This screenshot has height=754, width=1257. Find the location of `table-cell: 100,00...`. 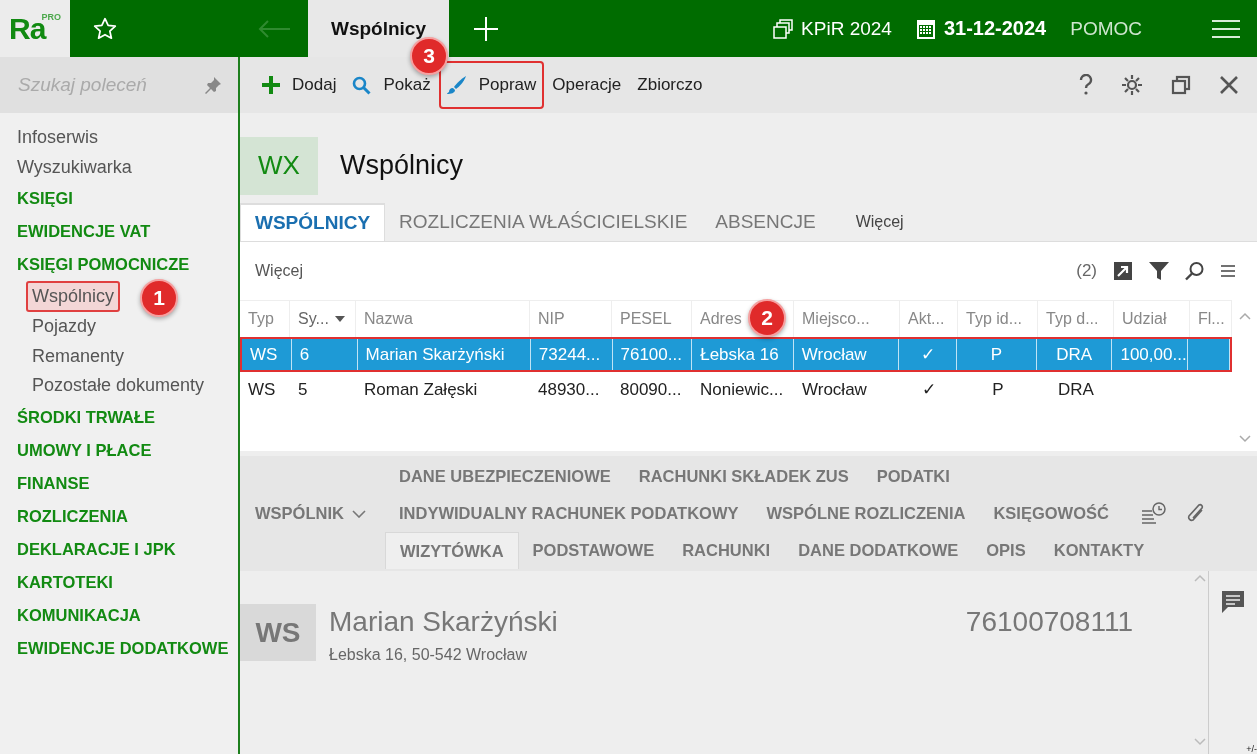

table-cell: 100,00... is located at coordinates (1153, 354).